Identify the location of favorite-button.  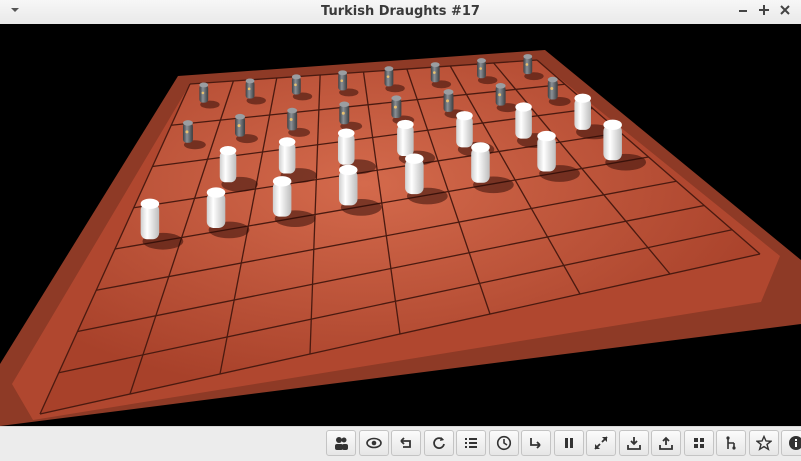
(763, 443).